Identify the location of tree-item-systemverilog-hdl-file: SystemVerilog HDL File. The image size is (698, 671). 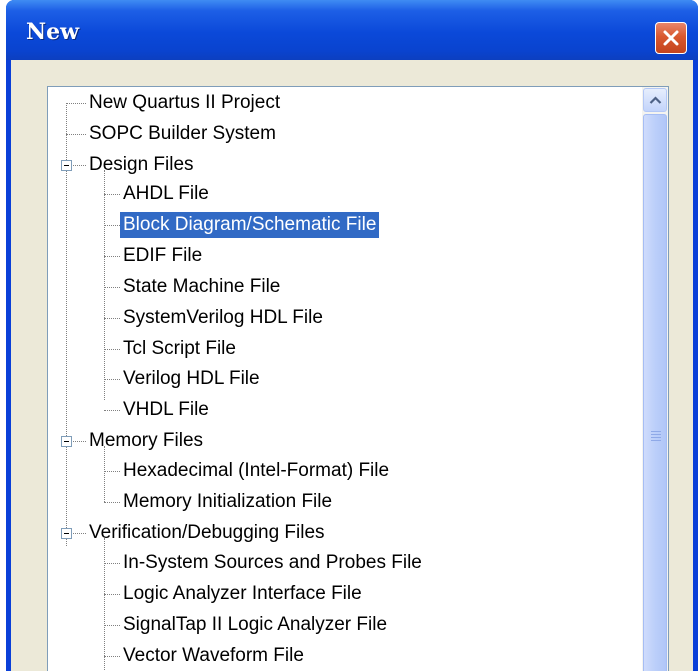
(223, 318).